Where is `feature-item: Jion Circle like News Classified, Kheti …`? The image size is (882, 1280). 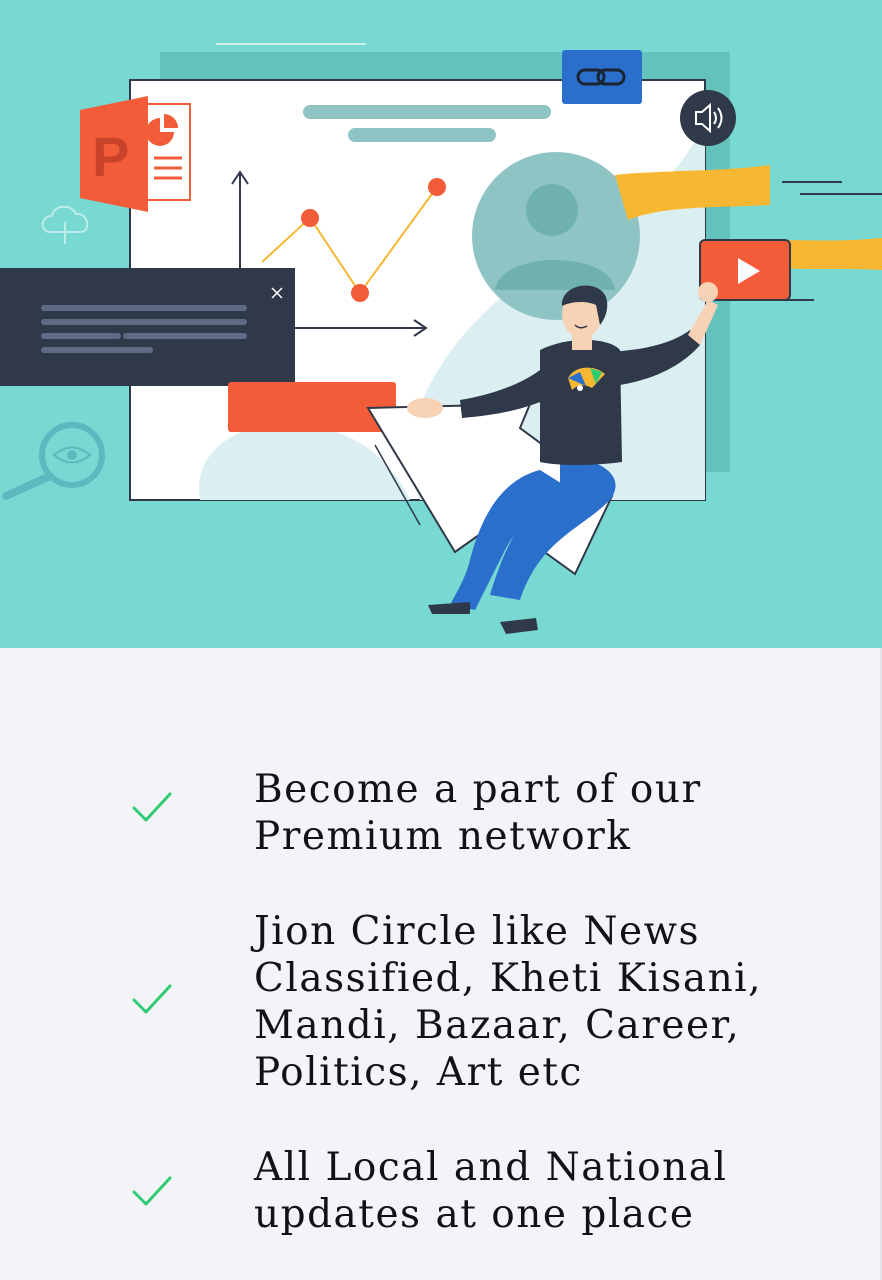
feature-item: Jion Circle like News Classified, Kheti … is located at coordinates (441, 1003).